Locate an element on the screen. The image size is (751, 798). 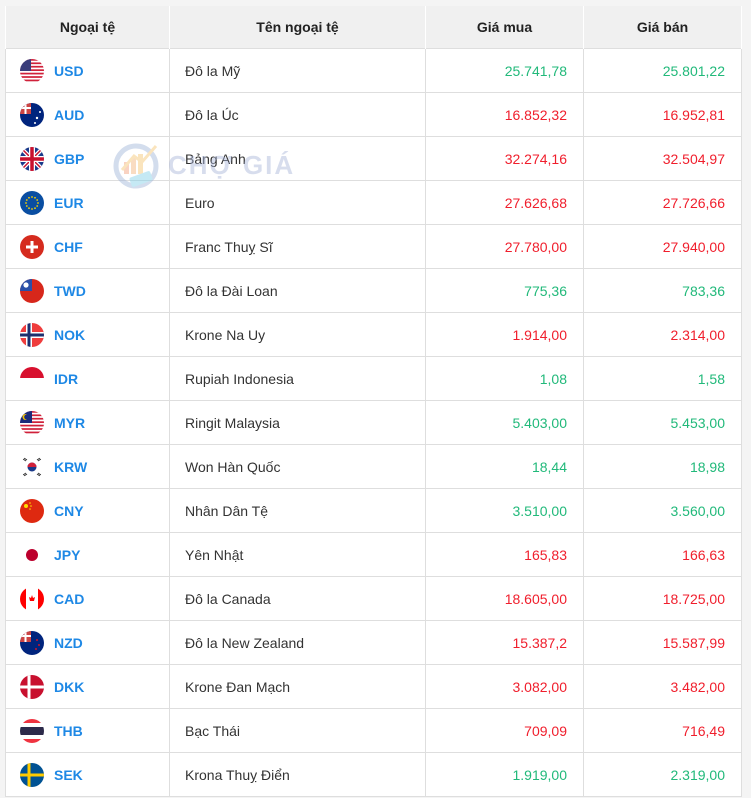
cell-code: THB is located at coordinates (87, 730).